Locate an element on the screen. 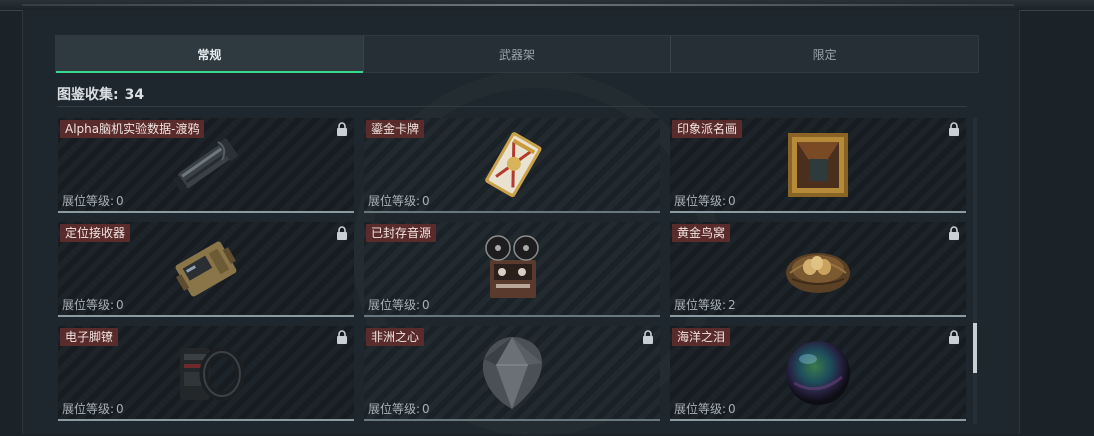  item-name: 电子脚镣 is located at coordinates (89, 337).